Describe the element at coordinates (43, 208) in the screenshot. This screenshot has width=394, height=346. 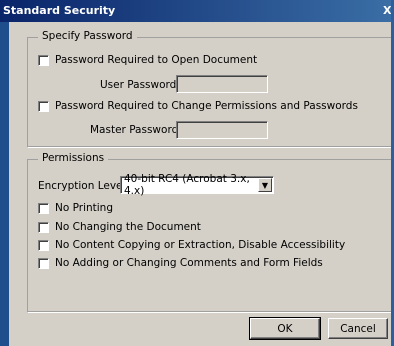
I see `no-printing-checkbox` at that location.